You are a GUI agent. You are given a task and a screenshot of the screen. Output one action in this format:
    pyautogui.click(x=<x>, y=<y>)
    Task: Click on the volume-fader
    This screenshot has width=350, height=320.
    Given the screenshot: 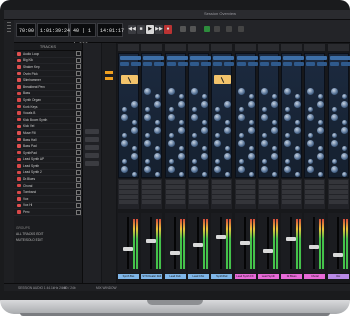 What is the action you would take?
    pyautogui.click(x=291, y=239)
    